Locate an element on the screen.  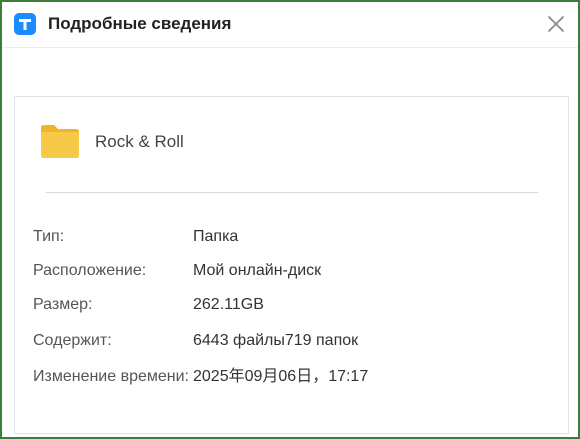
detail-label: Размер: is located at coordinates (63, 304).